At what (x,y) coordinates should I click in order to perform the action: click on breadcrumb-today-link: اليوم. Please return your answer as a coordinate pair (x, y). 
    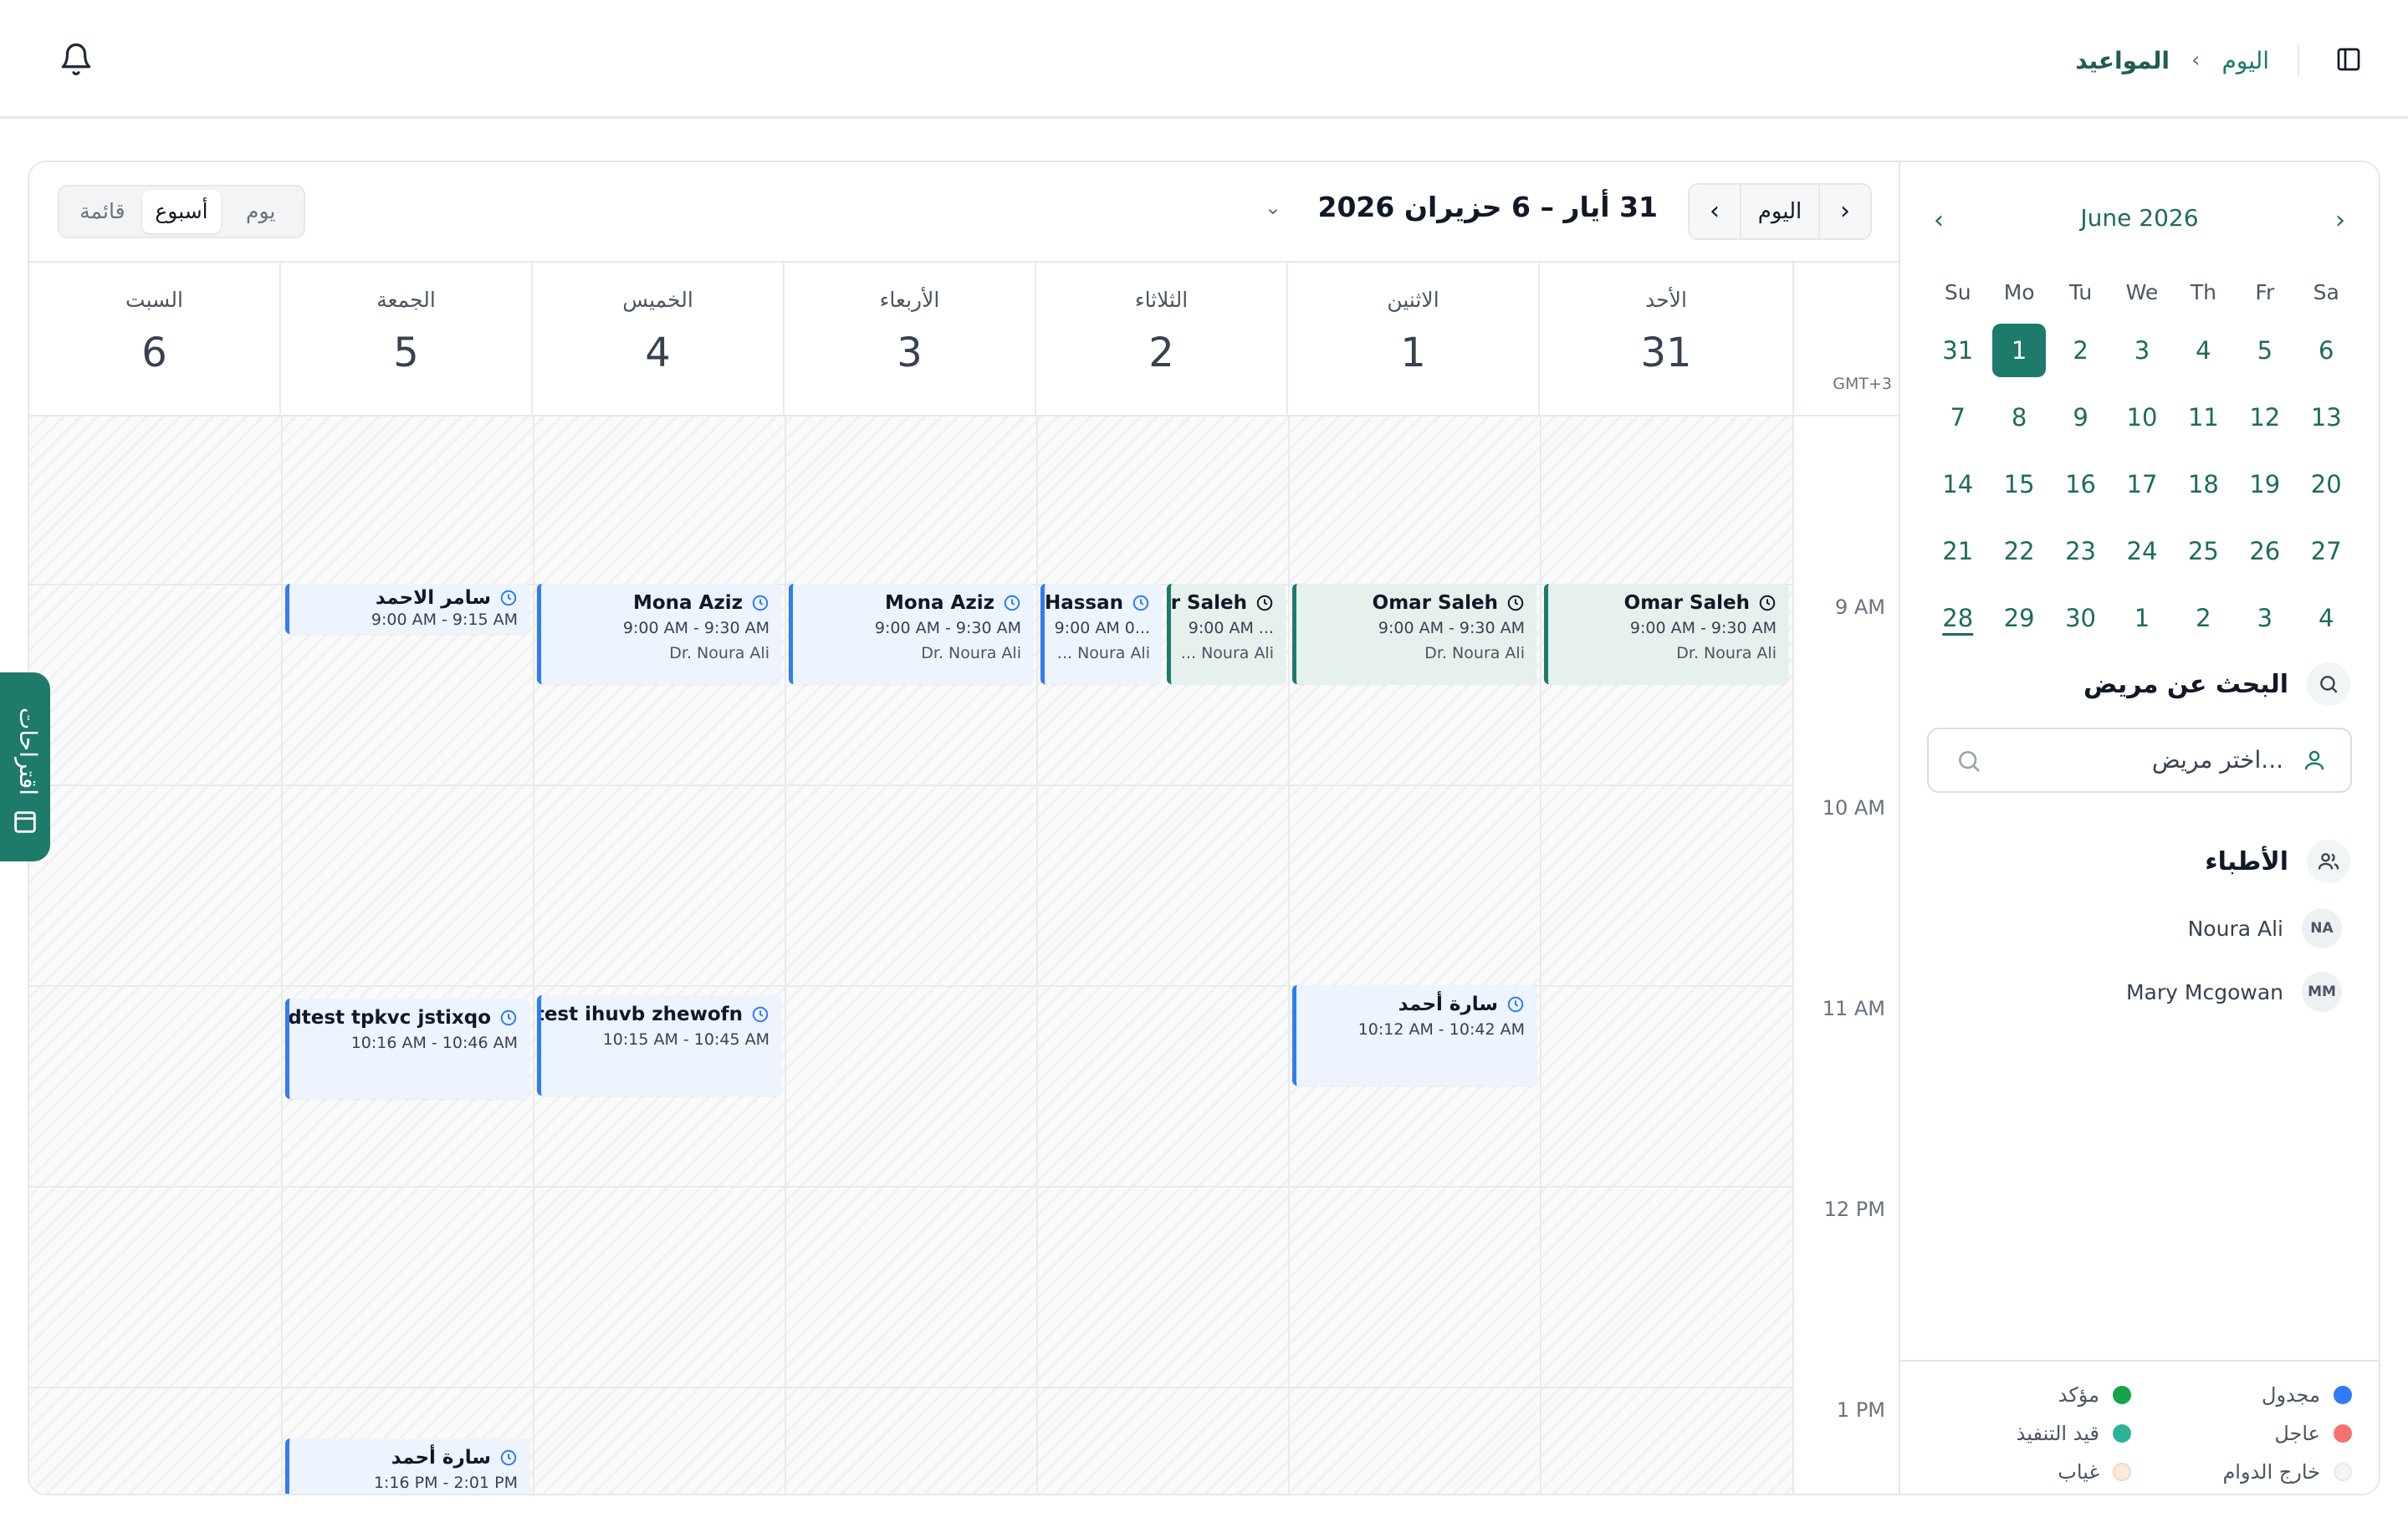
    Looking at the image, I should click on (2245, 60).